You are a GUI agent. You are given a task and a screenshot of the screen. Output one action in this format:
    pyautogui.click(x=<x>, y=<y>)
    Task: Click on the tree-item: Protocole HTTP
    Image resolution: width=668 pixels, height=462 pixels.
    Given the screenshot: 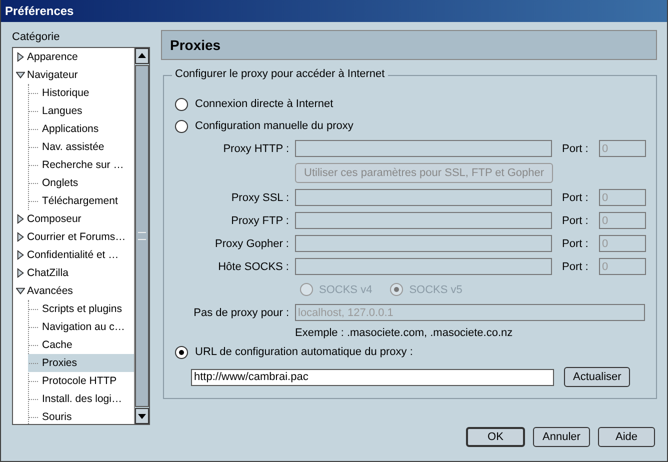 What is the action you would take?
    pyautogui.click(x=81, y=381)
    